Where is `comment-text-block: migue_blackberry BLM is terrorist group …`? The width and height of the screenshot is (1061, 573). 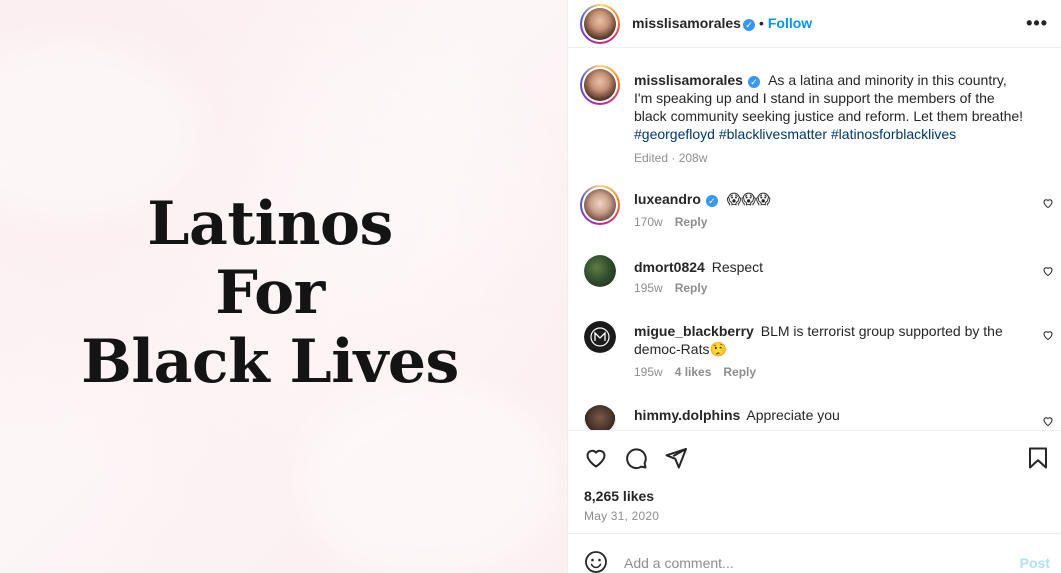
comment-text-block: migue_blackberry BLM is terrorist group … is located at coordinates (829, 340).